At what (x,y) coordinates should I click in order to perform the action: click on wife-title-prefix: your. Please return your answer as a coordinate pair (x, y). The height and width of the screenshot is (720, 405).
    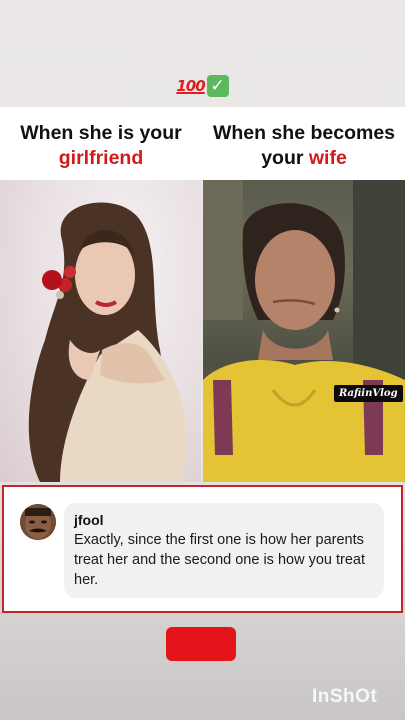
    Looking at the image, I should click on (285, 158).